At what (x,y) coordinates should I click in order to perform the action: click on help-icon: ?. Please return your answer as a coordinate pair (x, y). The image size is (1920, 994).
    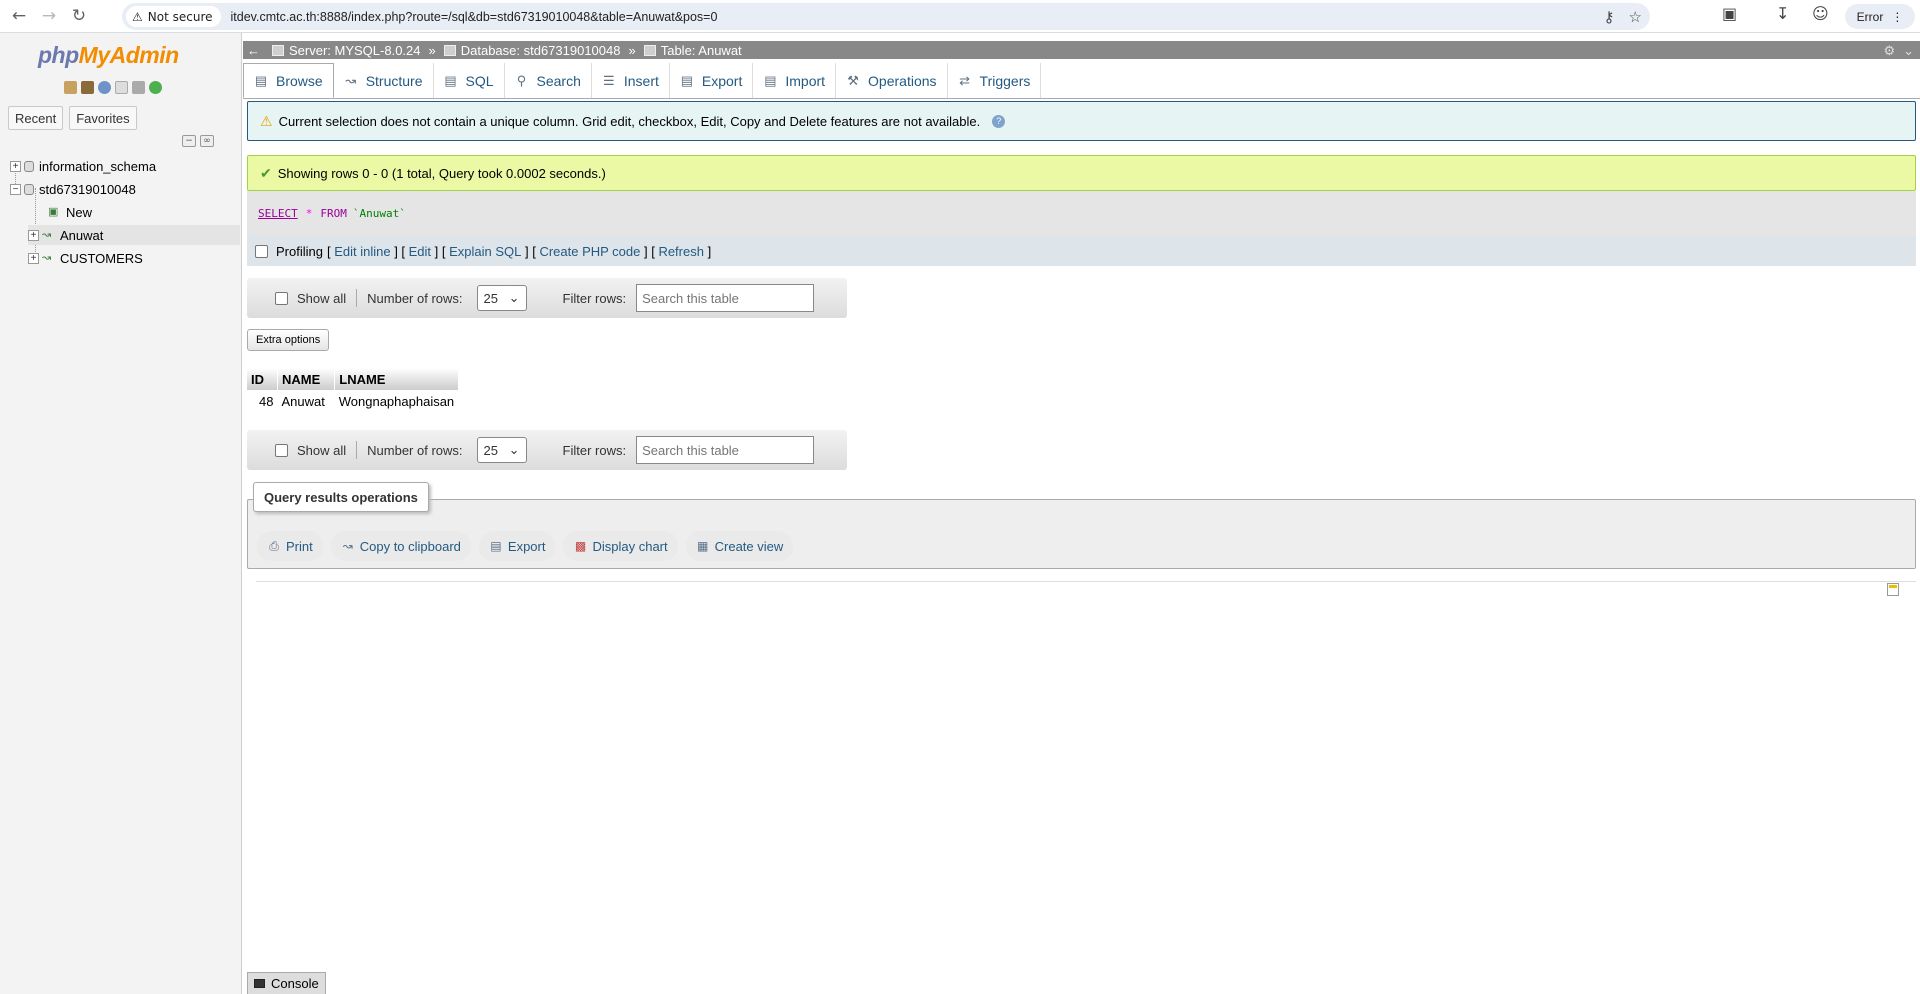
    Looking at the image, I should click on (999, 121).